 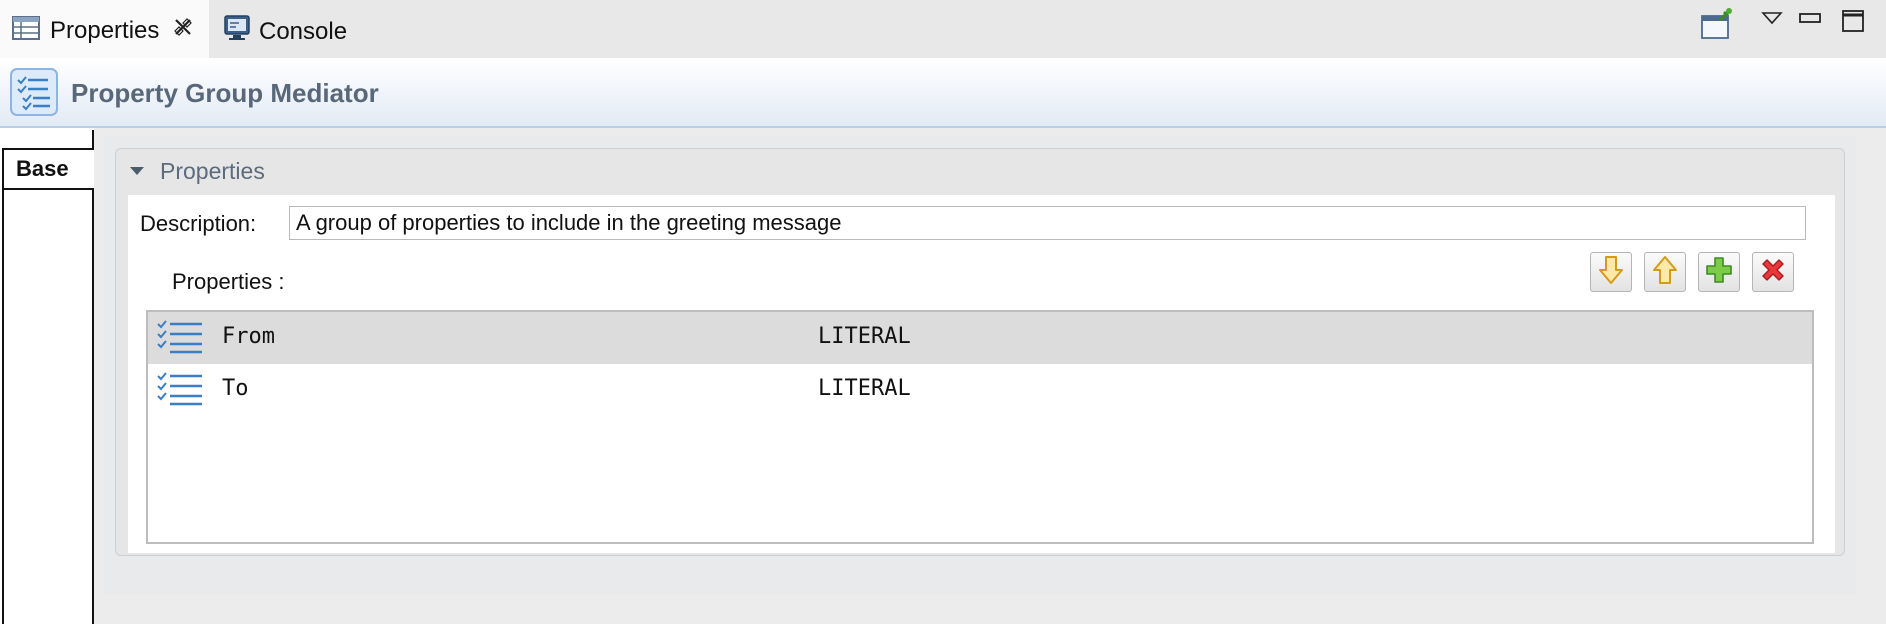 I want to click on description-label: Description:, so click(x=198, y=223).